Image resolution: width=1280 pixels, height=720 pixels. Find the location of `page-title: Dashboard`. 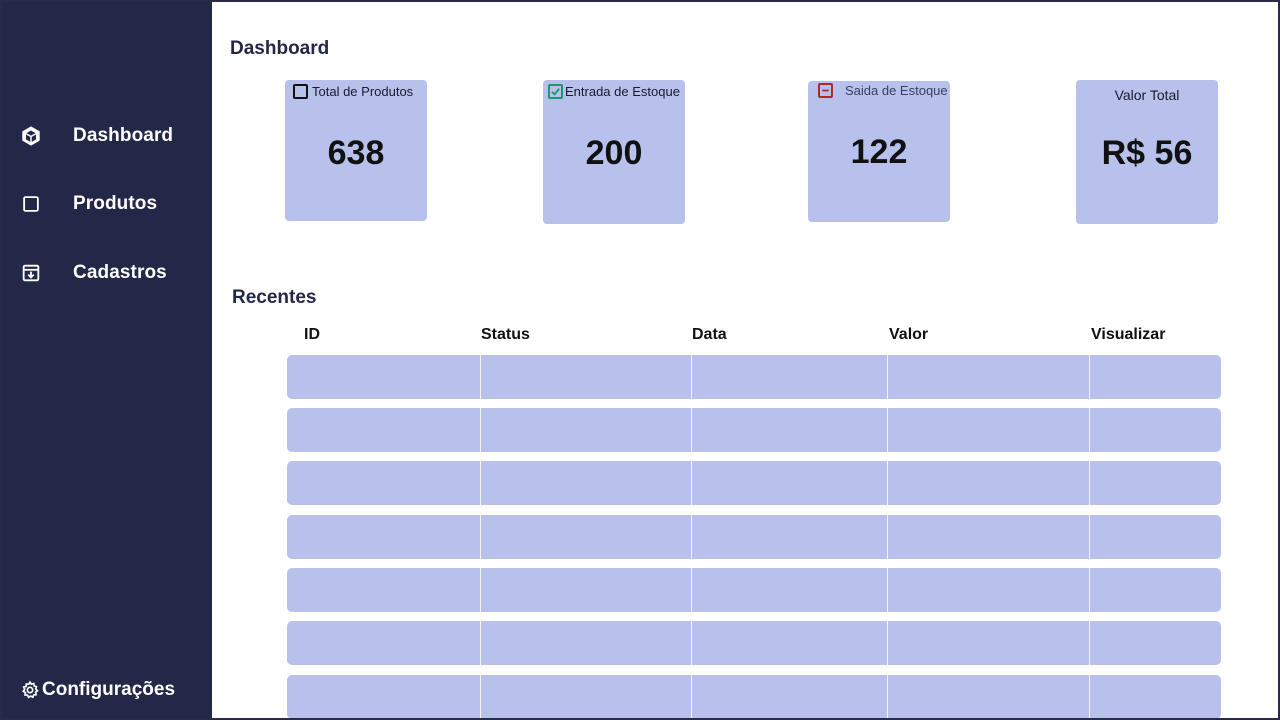

page-title: Dashboard is located at coordinates (280, 48).